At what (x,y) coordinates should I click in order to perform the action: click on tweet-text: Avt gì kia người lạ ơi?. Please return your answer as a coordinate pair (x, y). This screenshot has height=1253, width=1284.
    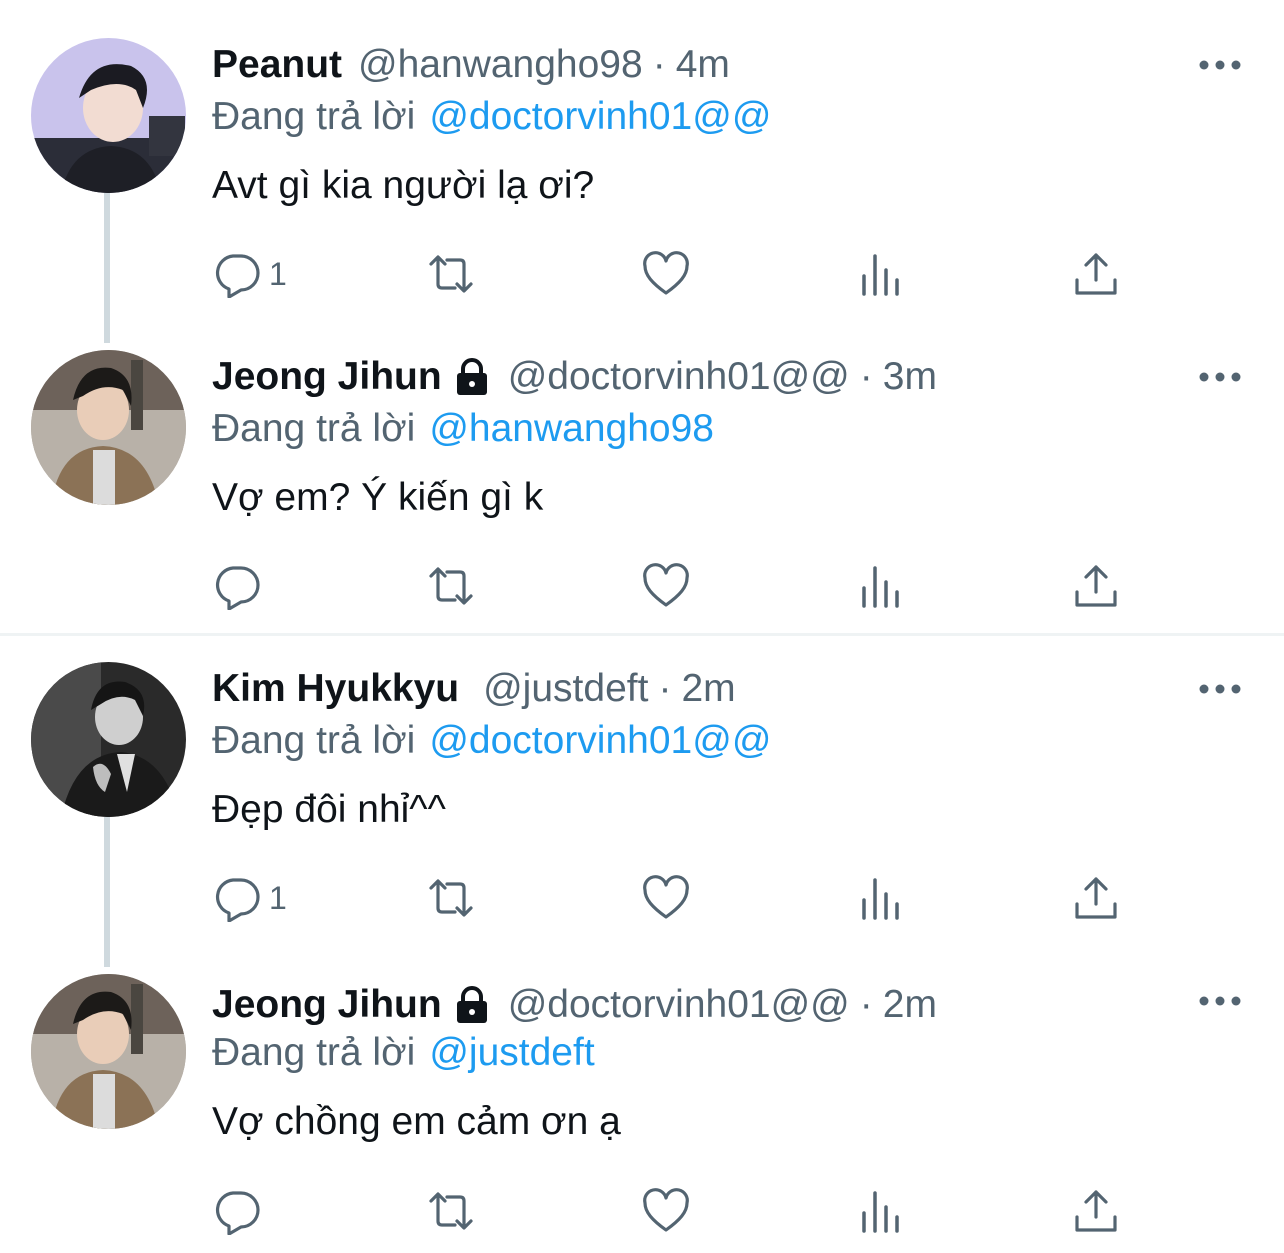
    Looking at the image, I should click on (403, 185).